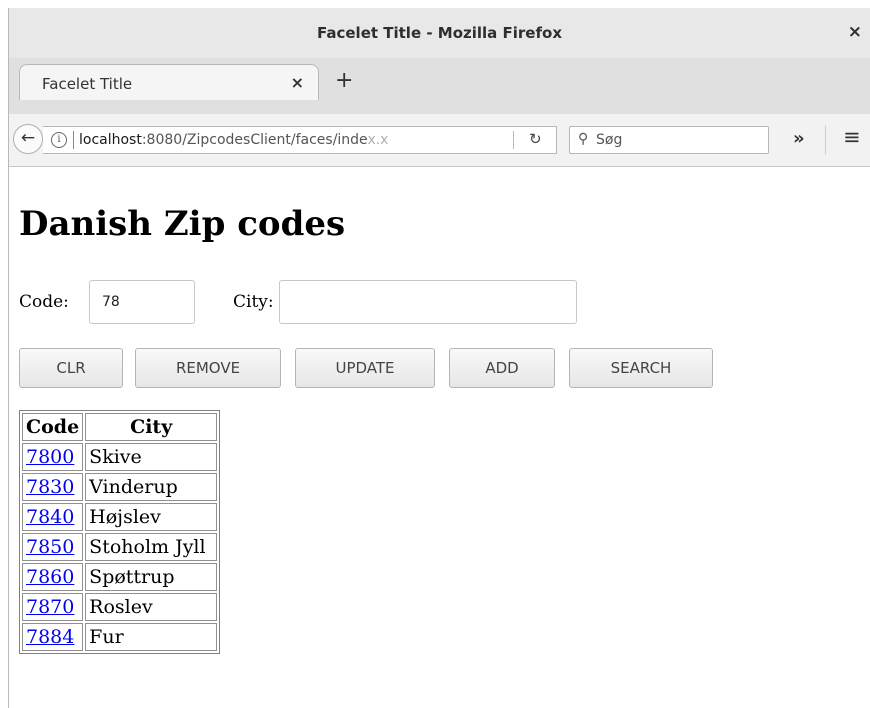  Describe the element at coordinates (151, 457) in the screenshot. I see `city-cell: Skive` at that location.